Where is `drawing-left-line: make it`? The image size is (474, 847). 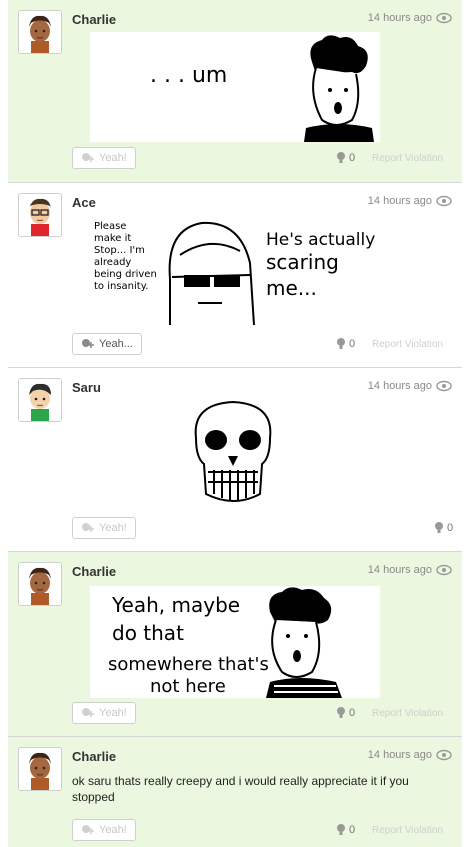 drawing-left-line: make it is located at coordinates (112, 238).